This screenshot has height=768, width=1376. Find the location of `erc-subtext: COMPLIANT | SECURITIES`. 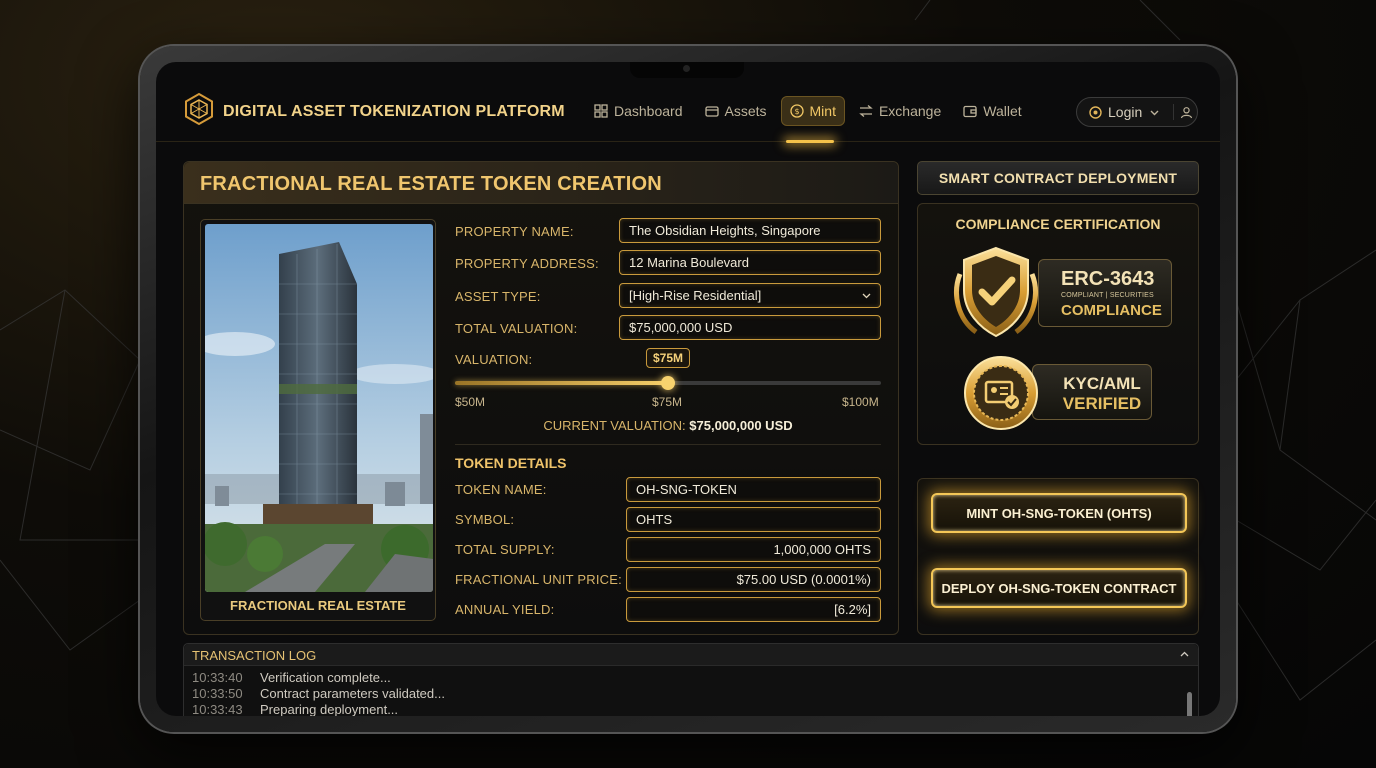

erc-subtext: COMPLIANT | SECURITIES is located at coordinates (1107, 295).